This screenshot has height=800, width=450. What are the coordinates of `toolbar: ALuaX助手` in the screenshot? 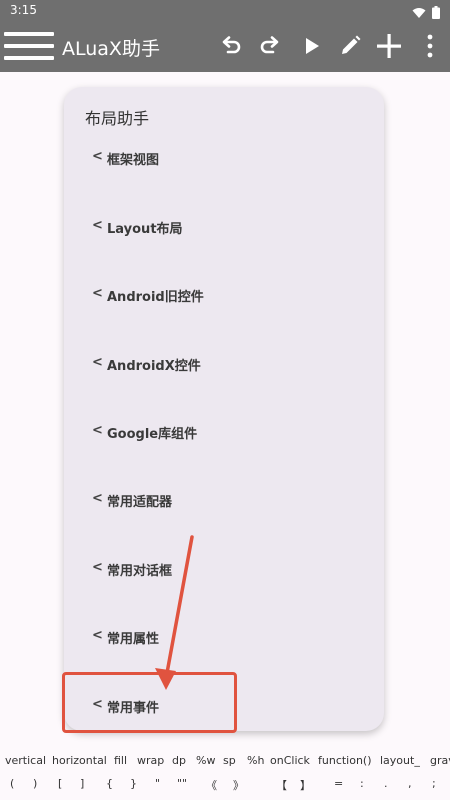 It's located at (225, 47).